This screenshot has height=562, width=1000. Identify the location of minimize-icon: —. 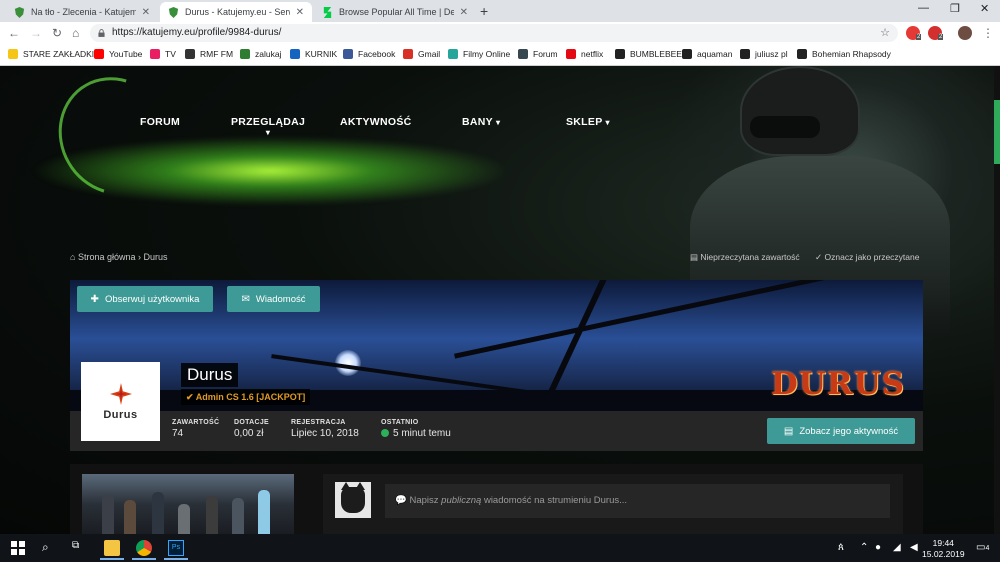
(923, 8).